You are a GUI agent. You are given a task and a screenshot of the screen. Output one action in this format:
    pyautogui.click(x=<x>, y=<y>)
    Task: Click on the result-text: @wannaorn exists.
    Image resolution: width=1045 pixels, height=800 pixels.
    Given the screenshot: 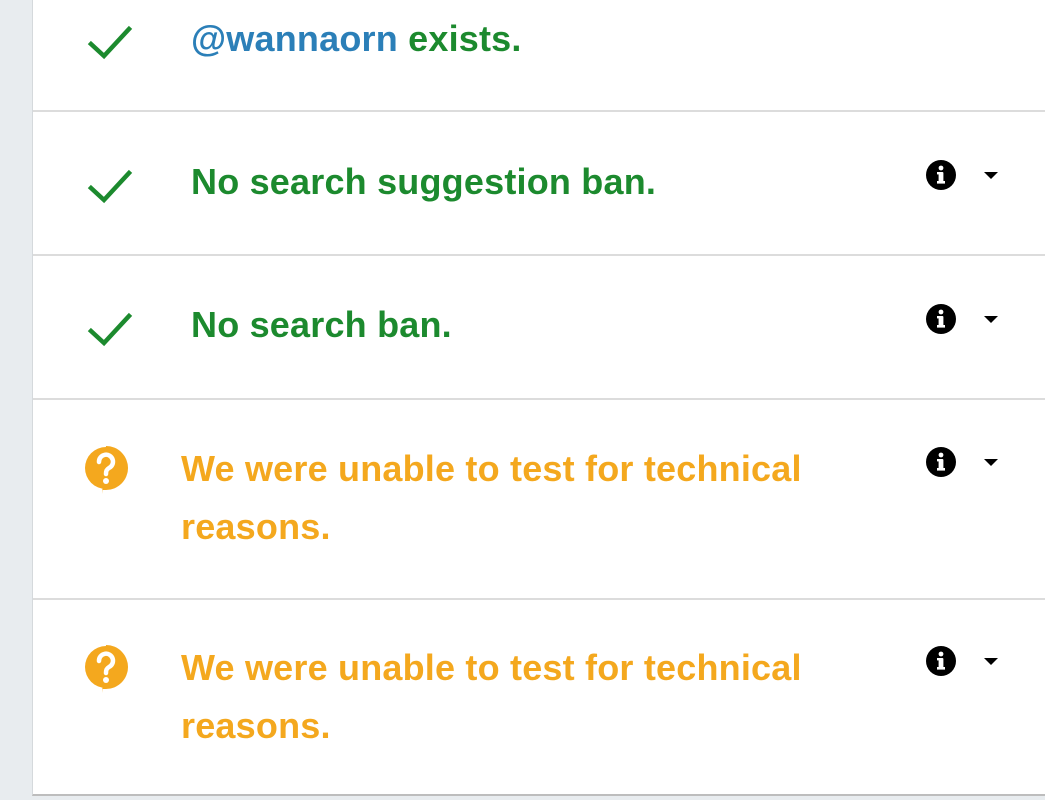 What is the action you would take?
    pyautogui.click(x=356, y=39)
    